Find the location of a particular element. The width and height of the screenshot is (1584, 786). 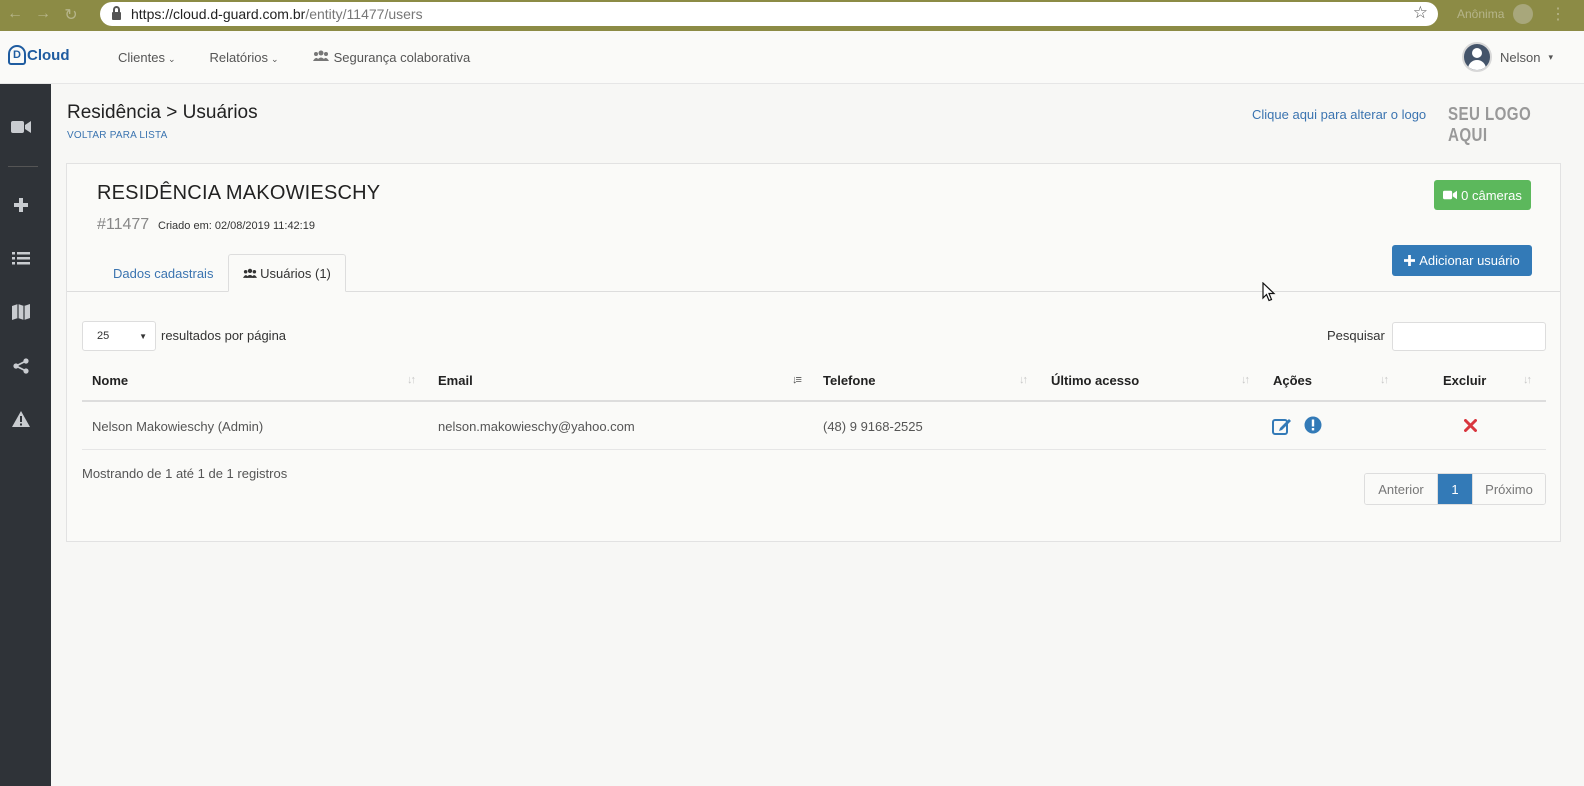

pagination-page-current: 1 is located at coordinates (1455, 489).